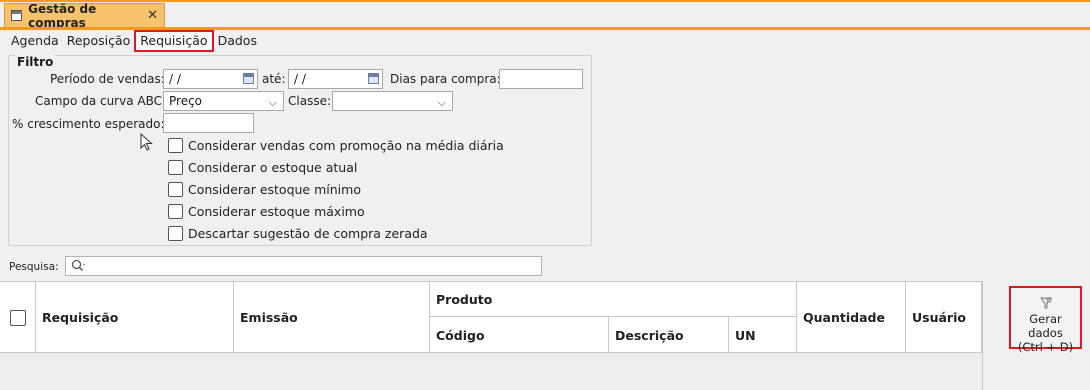 The width and height of the screenshot is (1090, 390). Describe the element at coordinates (223, 101) in the screenshot. I see `curva-select: Preço ⌵` at that location.